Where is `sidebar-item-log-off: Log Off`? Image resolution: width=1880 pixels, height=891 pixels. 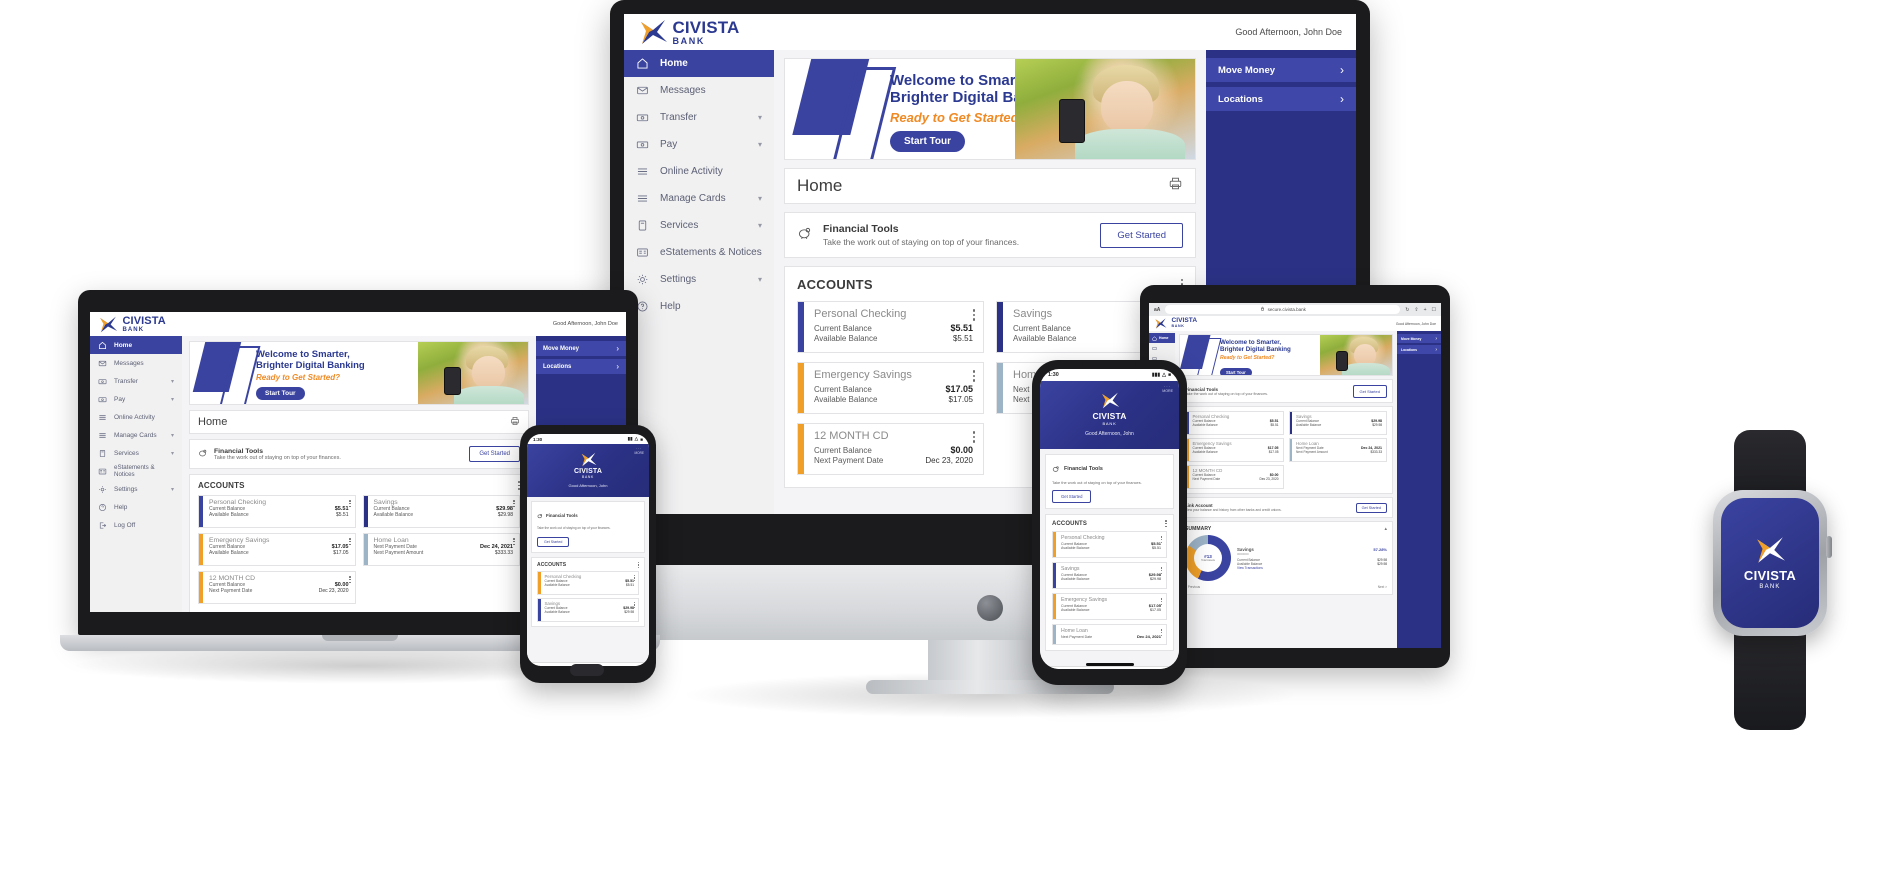
sidebar-item-log-off: Log Off is located at coordinates (136, 525).